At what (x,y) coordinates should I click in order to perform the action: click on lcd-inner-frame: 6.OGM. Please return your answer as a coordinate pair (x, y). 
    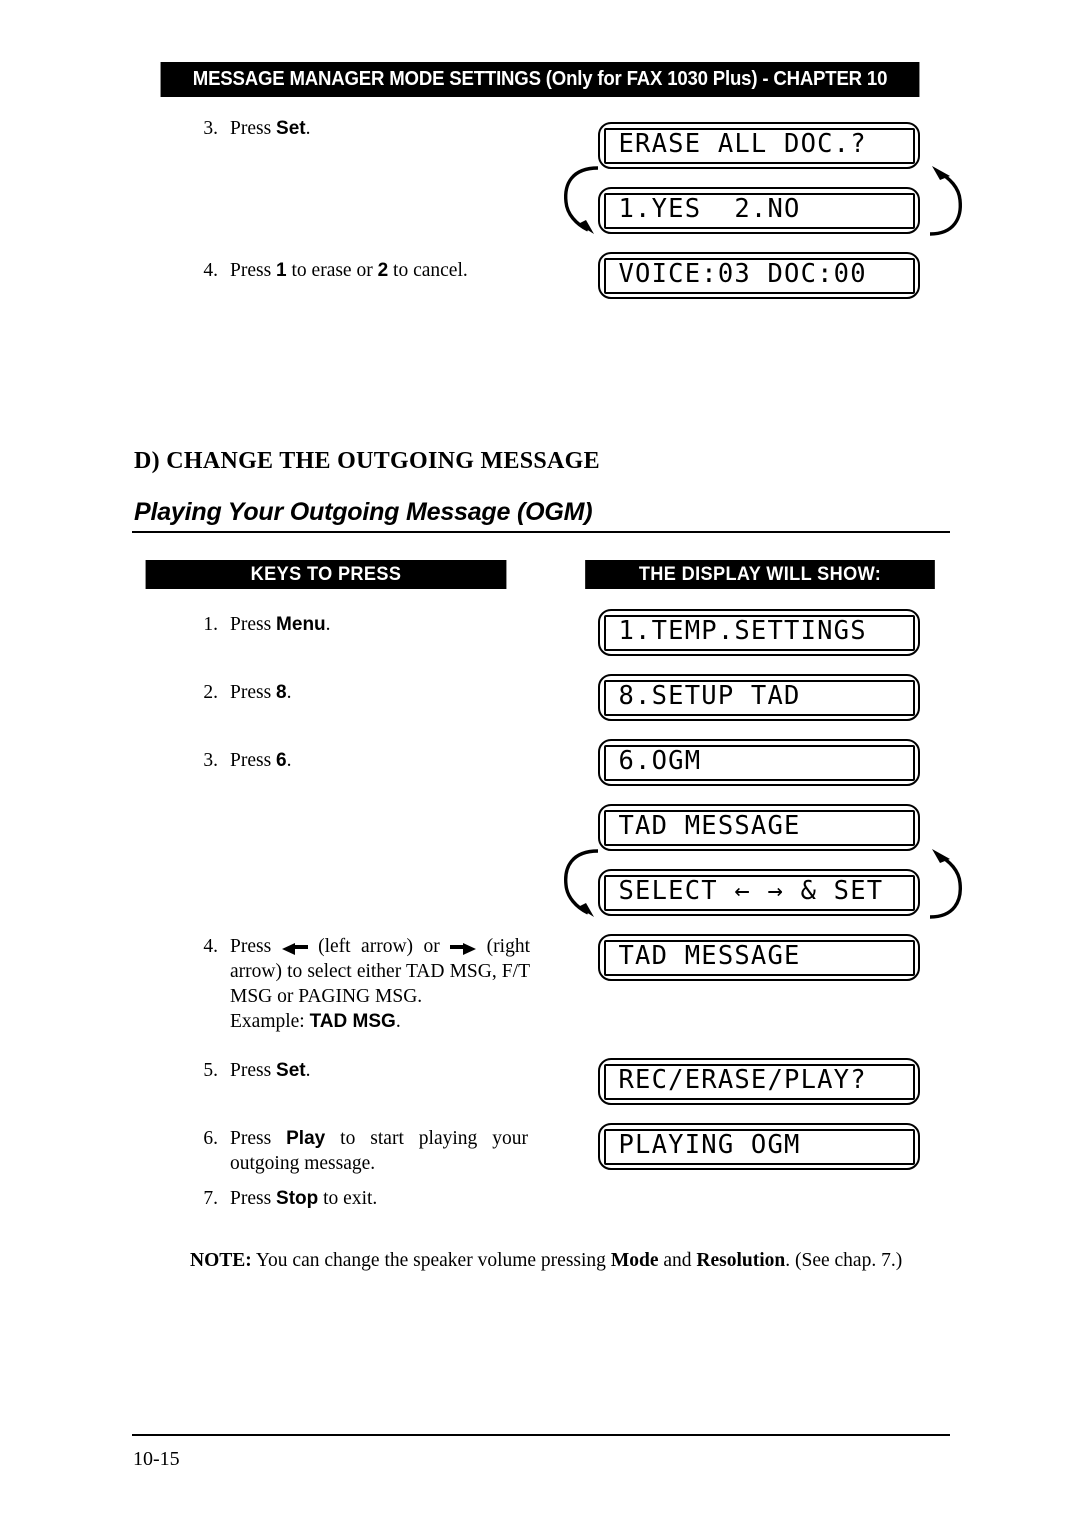
    Looking at the image, I should click on (759, 762).